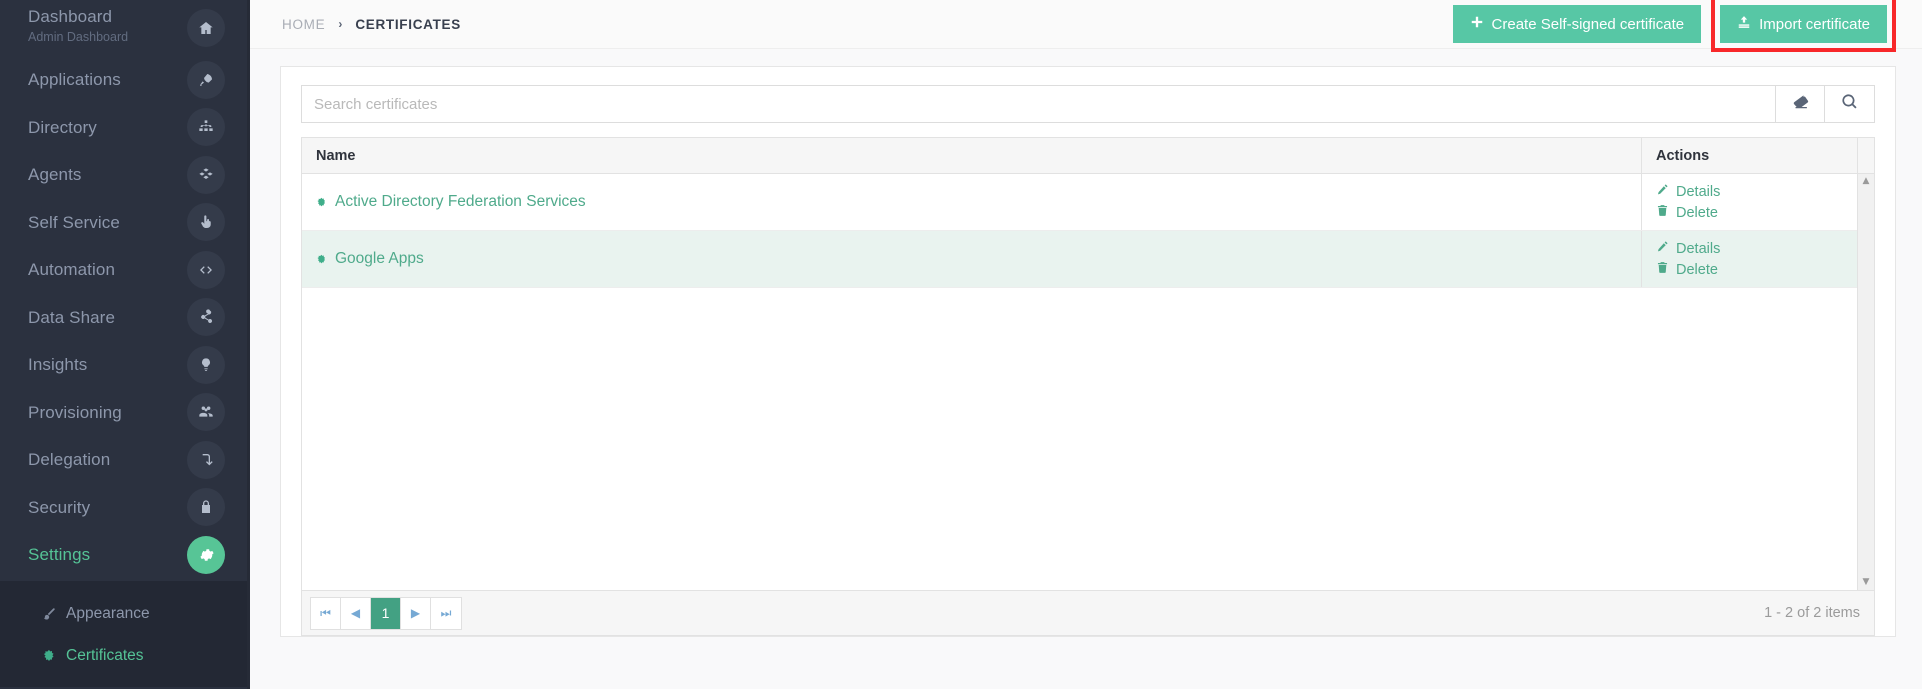 The width and height of the screenshot is (1922, 689). I want to click on cell-actions: Details Delete, so click(1749, 202).